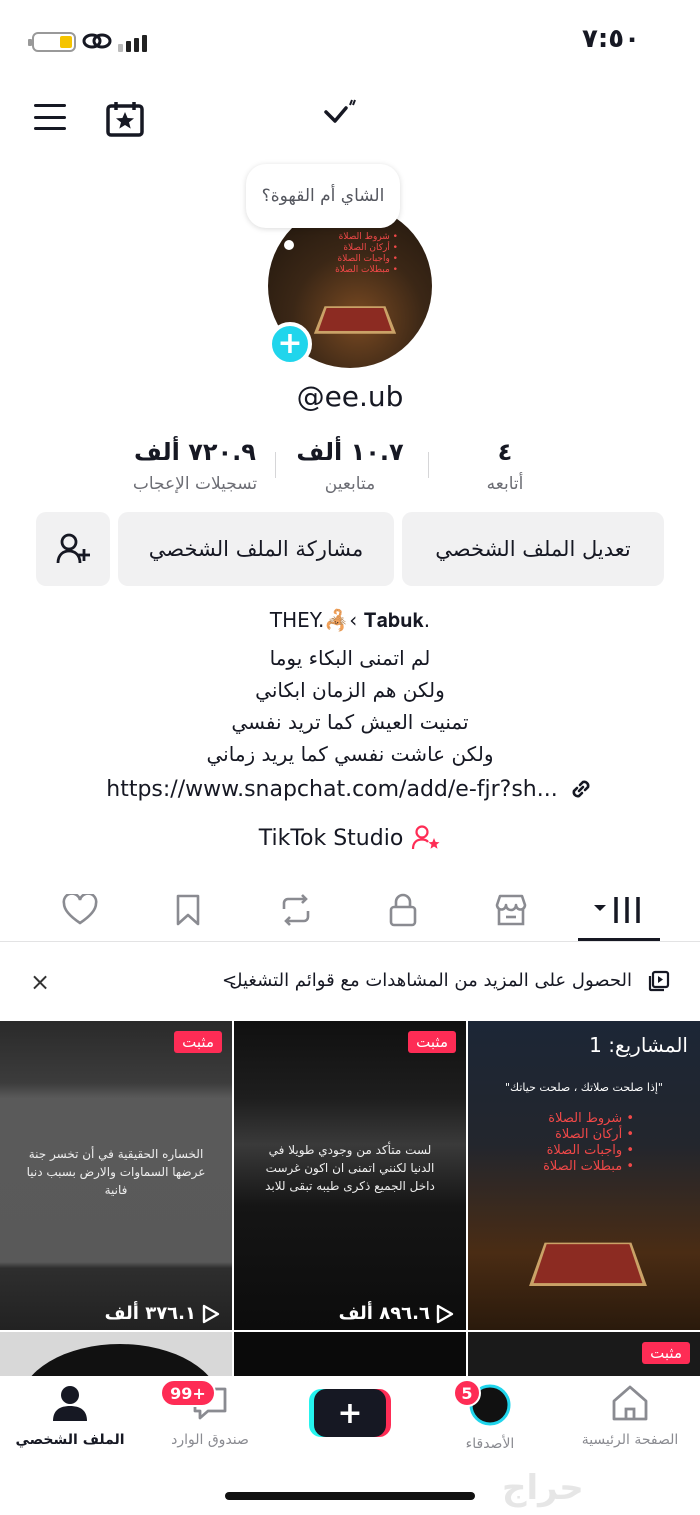 The height and width of the screenshot is (1515, 700). Describe the element at coordinates (396, 1313) in the screenshot. I see `view-count: ٨٩٦.٦ ألف` at that location.